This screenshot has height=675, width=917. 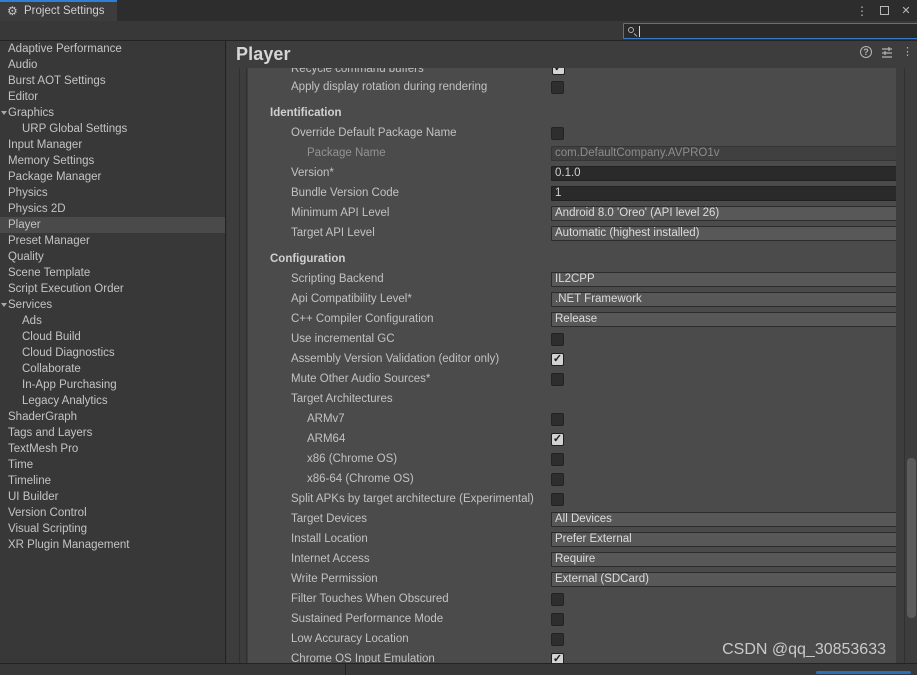 What do you see at coordinates (723, 193) in the screenshot?
I see `input-bundle-version-code: 1` at bounding box center [723, 193].